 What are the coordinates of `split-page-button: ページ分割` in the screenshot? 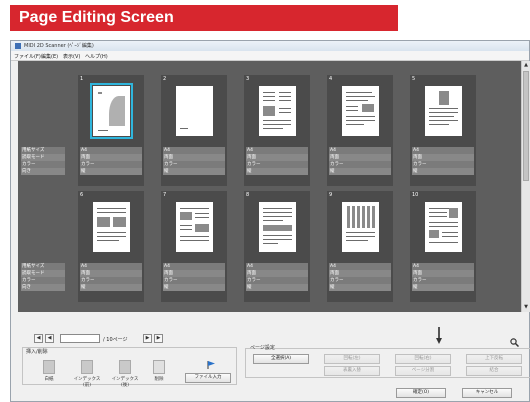 It's located at (423, 371).